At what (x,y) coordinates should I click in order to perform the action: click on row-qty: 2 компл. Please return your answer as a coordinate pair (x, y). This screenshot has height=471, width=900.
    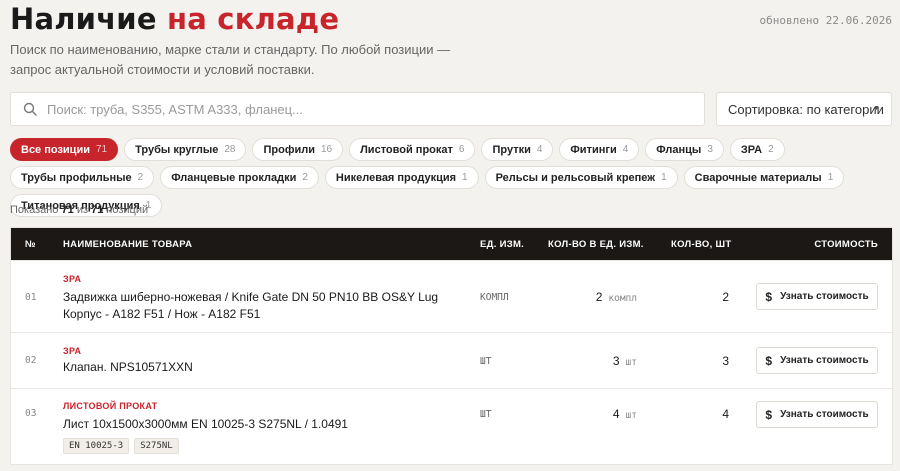
    Looking at the image, I should click on (616, 297).